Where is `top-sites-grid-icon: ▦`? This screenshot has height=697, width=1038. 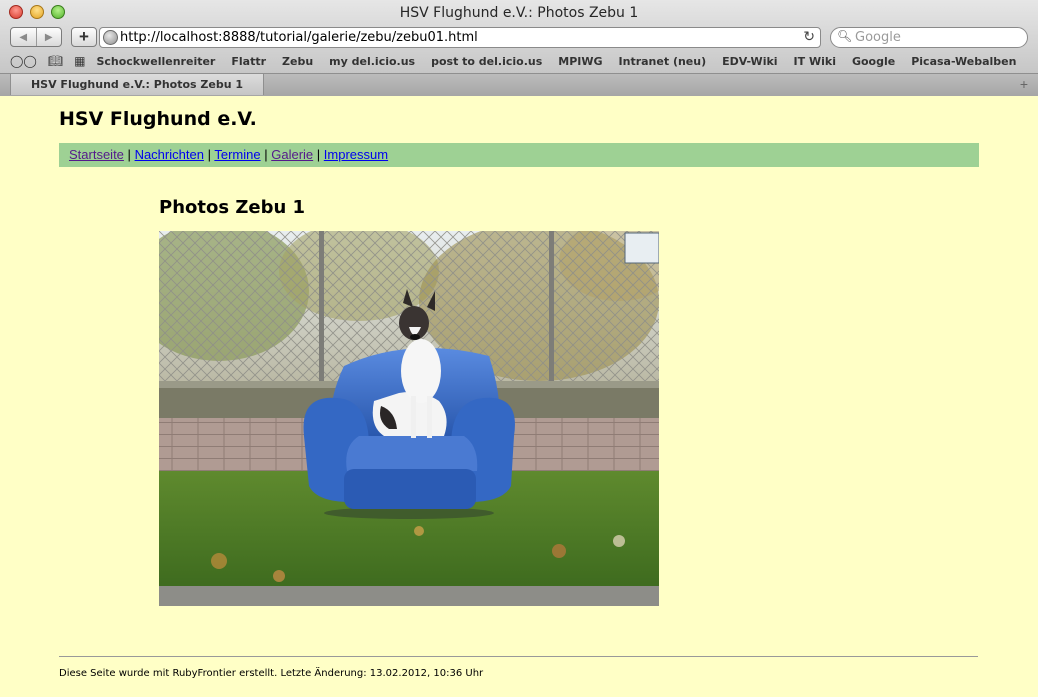
top-sites-grid-icon: ▦ is located at coordinates (79, 61).